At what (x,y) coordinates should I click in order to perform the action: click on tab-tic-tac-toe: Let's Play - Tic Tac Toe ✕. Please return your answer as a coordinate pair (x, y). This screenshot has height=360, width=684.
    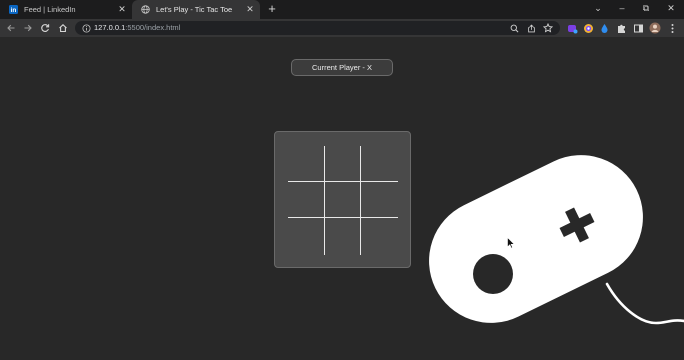
    Looking at the image, I should click on (196, 9).